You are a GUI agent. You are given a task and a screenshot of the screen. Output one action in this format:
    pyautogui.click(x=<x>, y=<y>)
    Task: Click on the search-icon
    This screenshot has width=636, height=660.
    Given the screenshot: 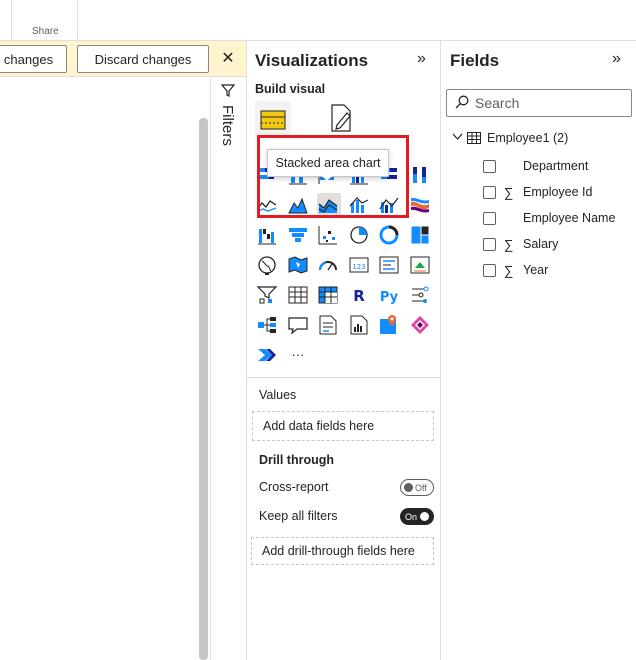 What is the action you would take?
    pyautogui.click(x=462, y=103)
    